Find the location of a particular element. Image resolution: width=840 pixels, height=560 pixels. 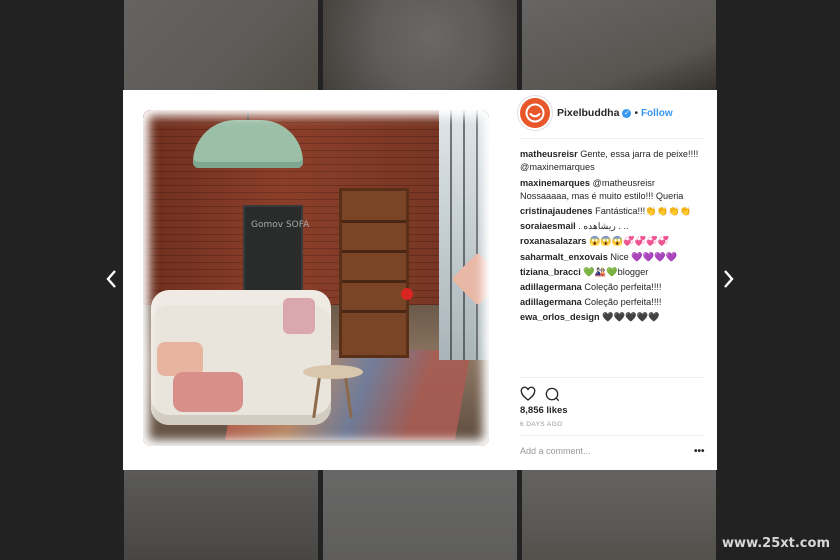

comment-text: Gente, essa jarra de peixe!!!! is located at coordinates (639, 154).